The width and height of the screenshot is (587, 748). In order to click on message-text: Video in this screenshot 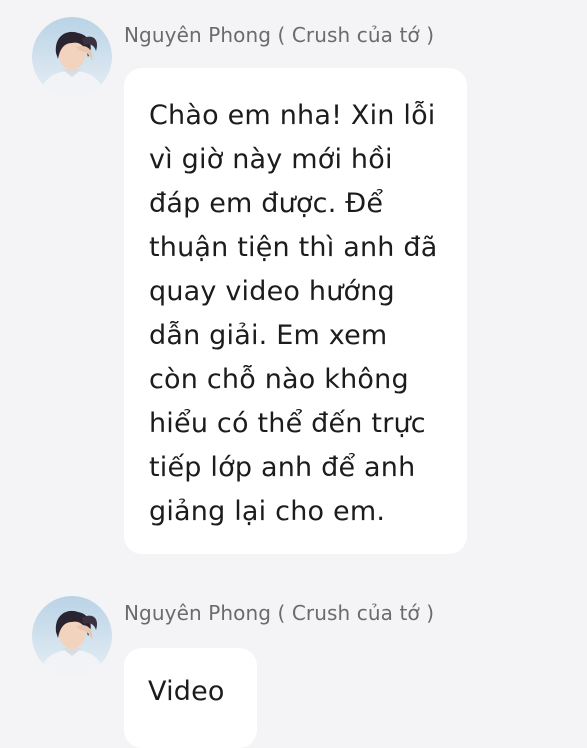, I will do `click(186, 691)`.